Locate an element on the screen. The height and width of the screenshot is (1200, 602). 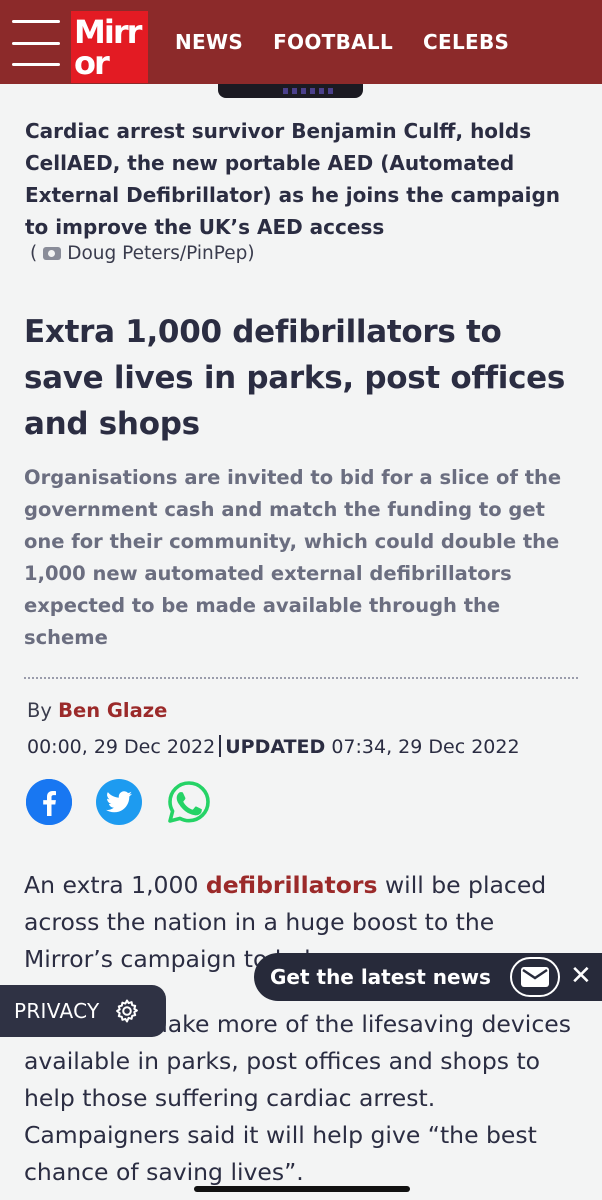
divider is located at coordinates (301, 678).